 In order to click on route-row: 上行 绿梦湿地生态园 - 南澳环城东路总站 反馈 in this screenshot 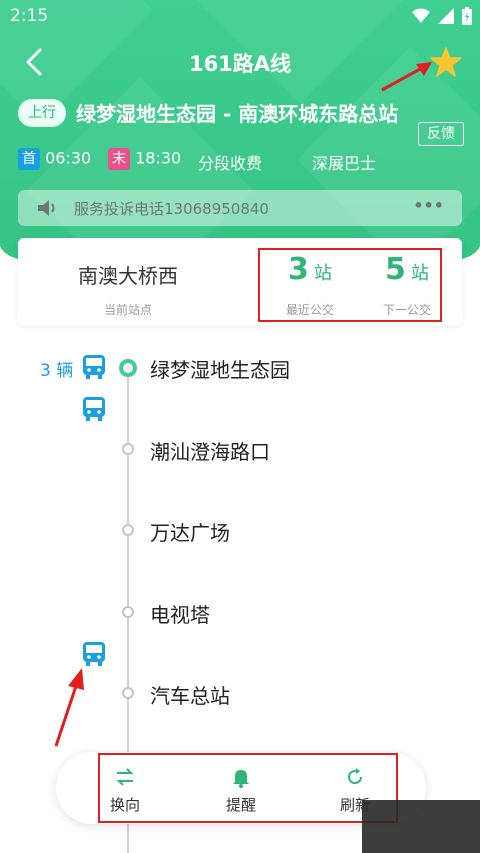, I will do `click(243, 121)`.